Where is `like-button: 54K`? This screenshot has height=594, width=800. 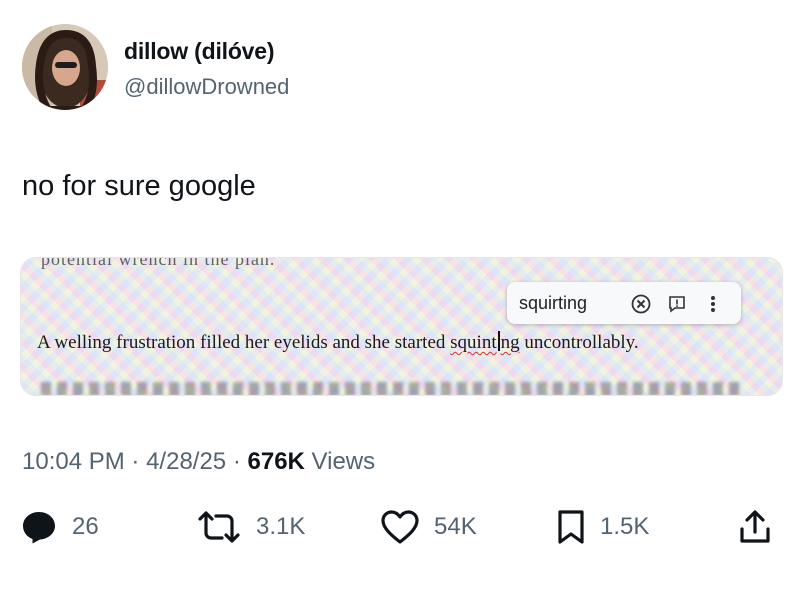 like-button: 54K is located at coordinates (428, 527).